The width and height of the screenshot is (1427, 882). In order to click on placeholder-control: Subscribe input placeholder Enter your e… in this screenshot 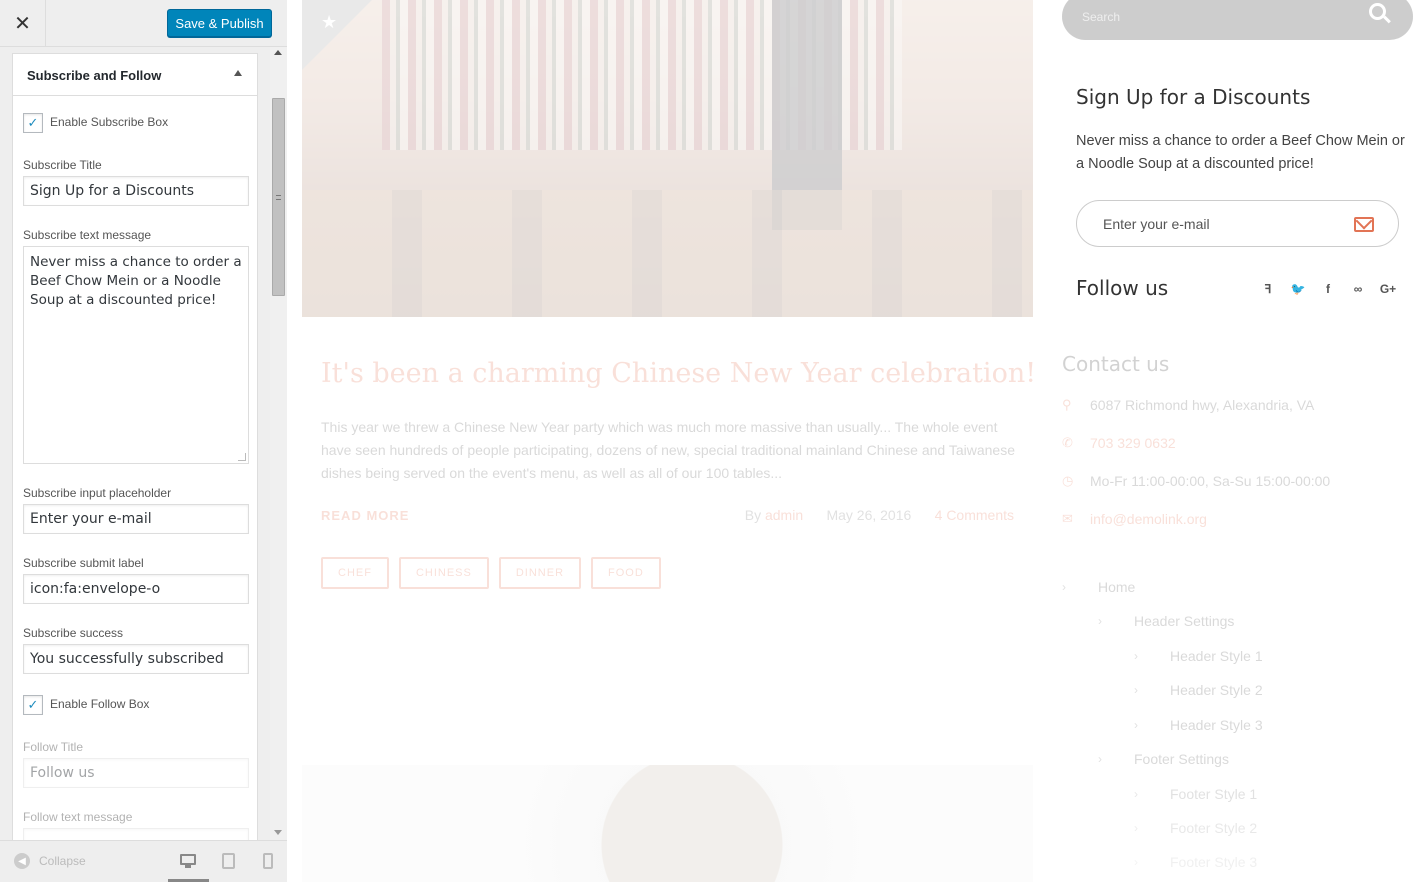, I will do `click(136, 510)`.